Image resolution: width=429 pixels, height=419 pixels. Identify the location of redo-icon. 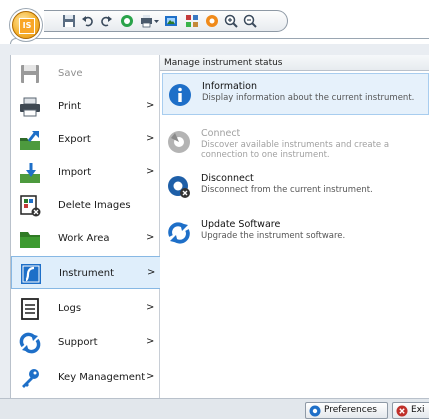
(106, 21).